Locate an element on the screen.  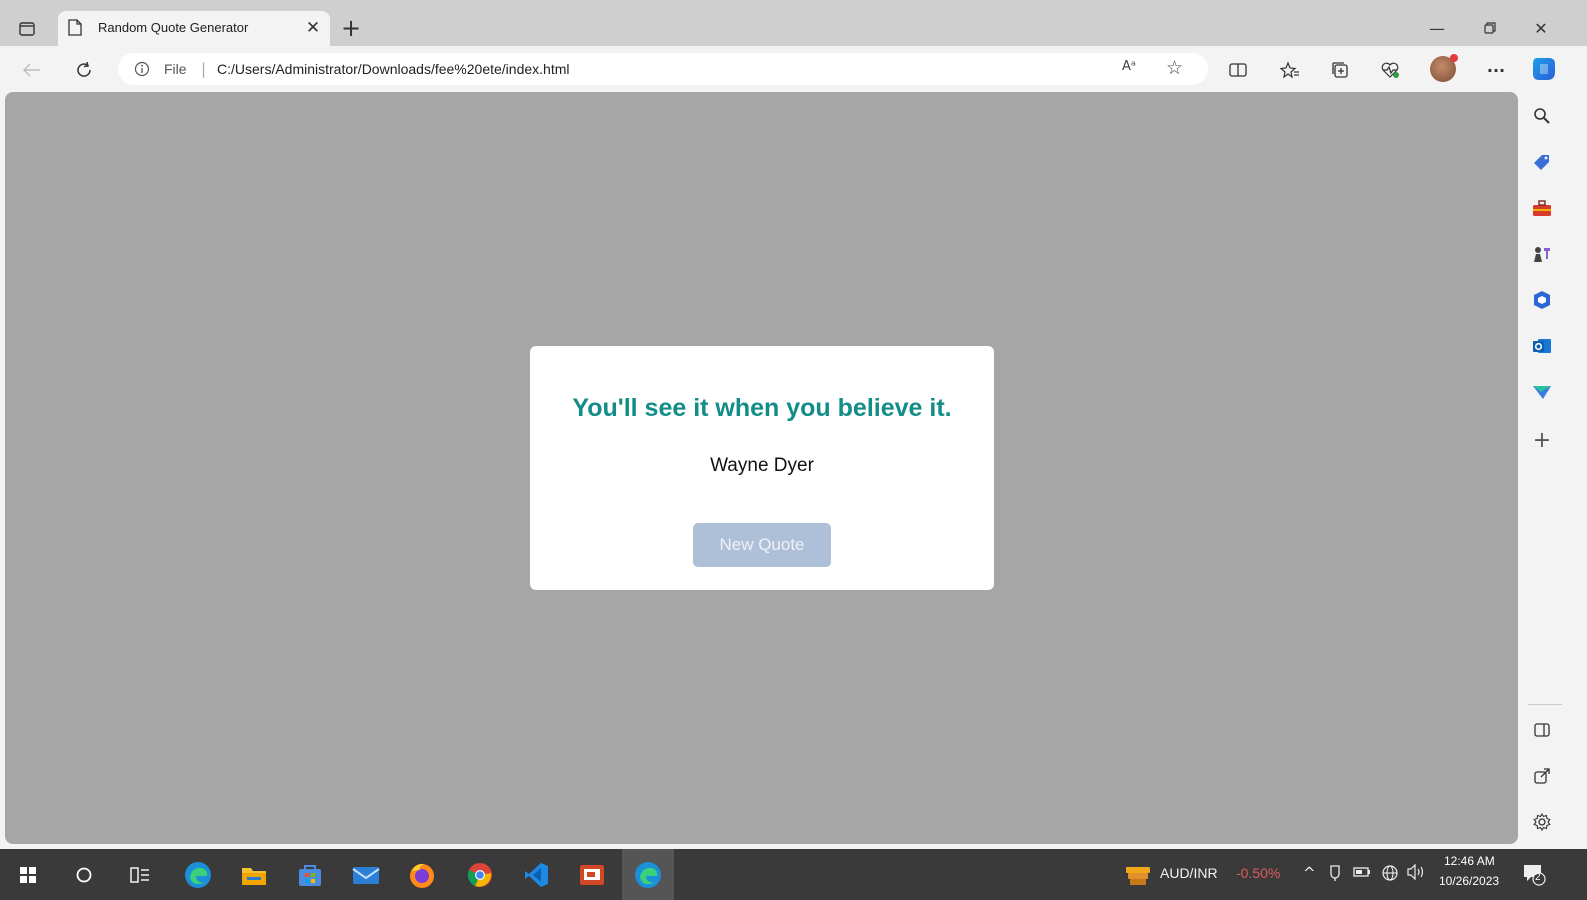
currency-change: -0.50% is located at coordinates (1258, 873).